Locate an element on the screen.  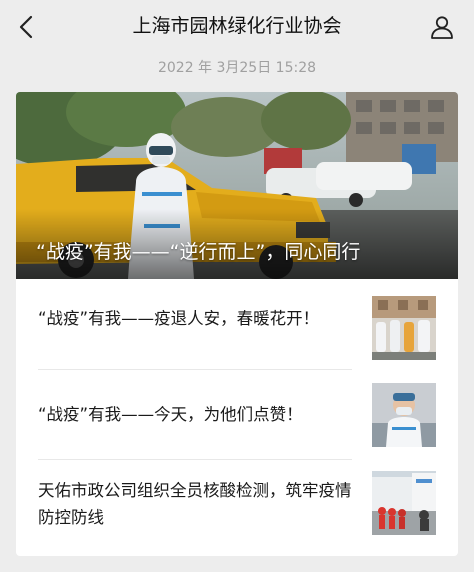
person-icon is located at coordinates (442, 27).